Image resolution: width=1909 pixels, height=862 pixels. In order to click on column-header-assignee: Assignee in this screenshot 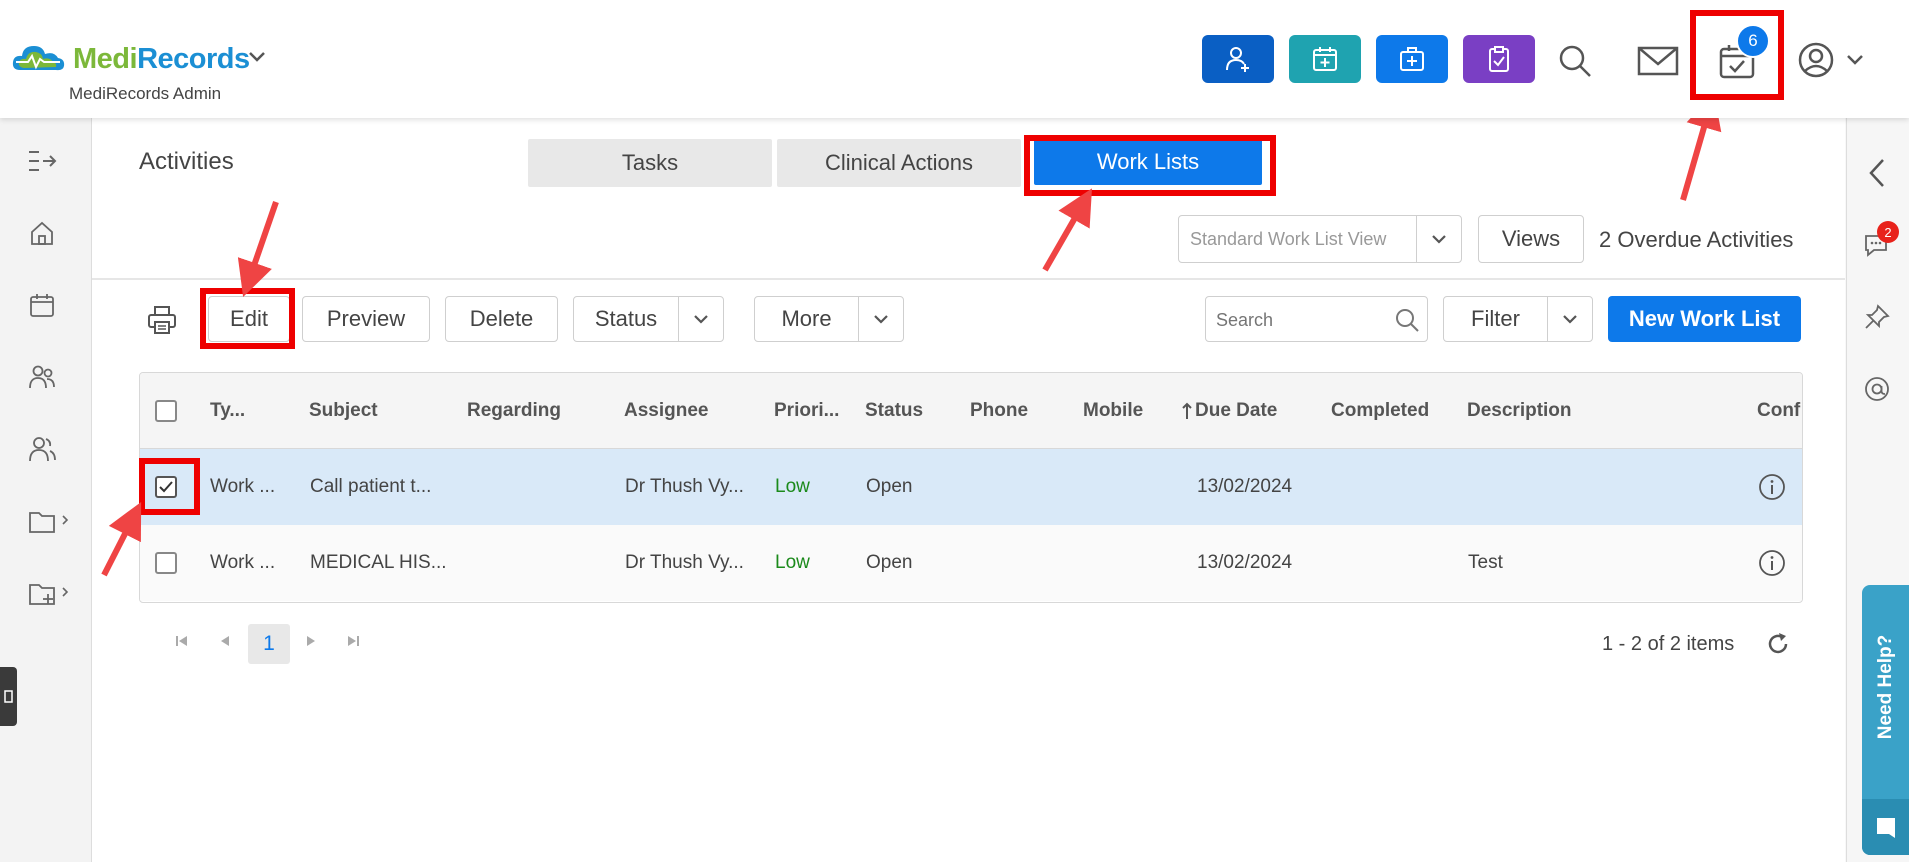, I will do `click(666, 410)`.